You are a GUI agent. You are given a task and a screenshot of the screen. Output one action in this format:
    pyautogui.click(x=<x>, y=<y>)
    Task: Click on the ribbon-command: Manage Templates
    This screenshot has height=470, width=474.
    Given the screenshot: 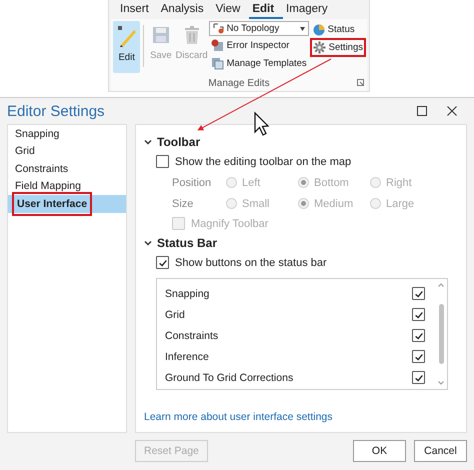 What is the action you would take?
    pyautogui.click(x=258, y=63)
    